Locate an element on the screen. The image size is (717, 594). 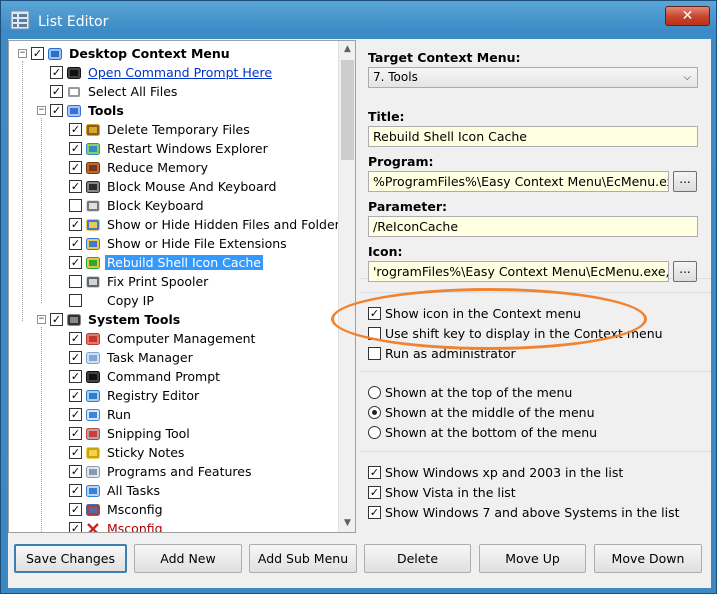
run-admin-option: Run as administrator is located at coordinates (442, 353).